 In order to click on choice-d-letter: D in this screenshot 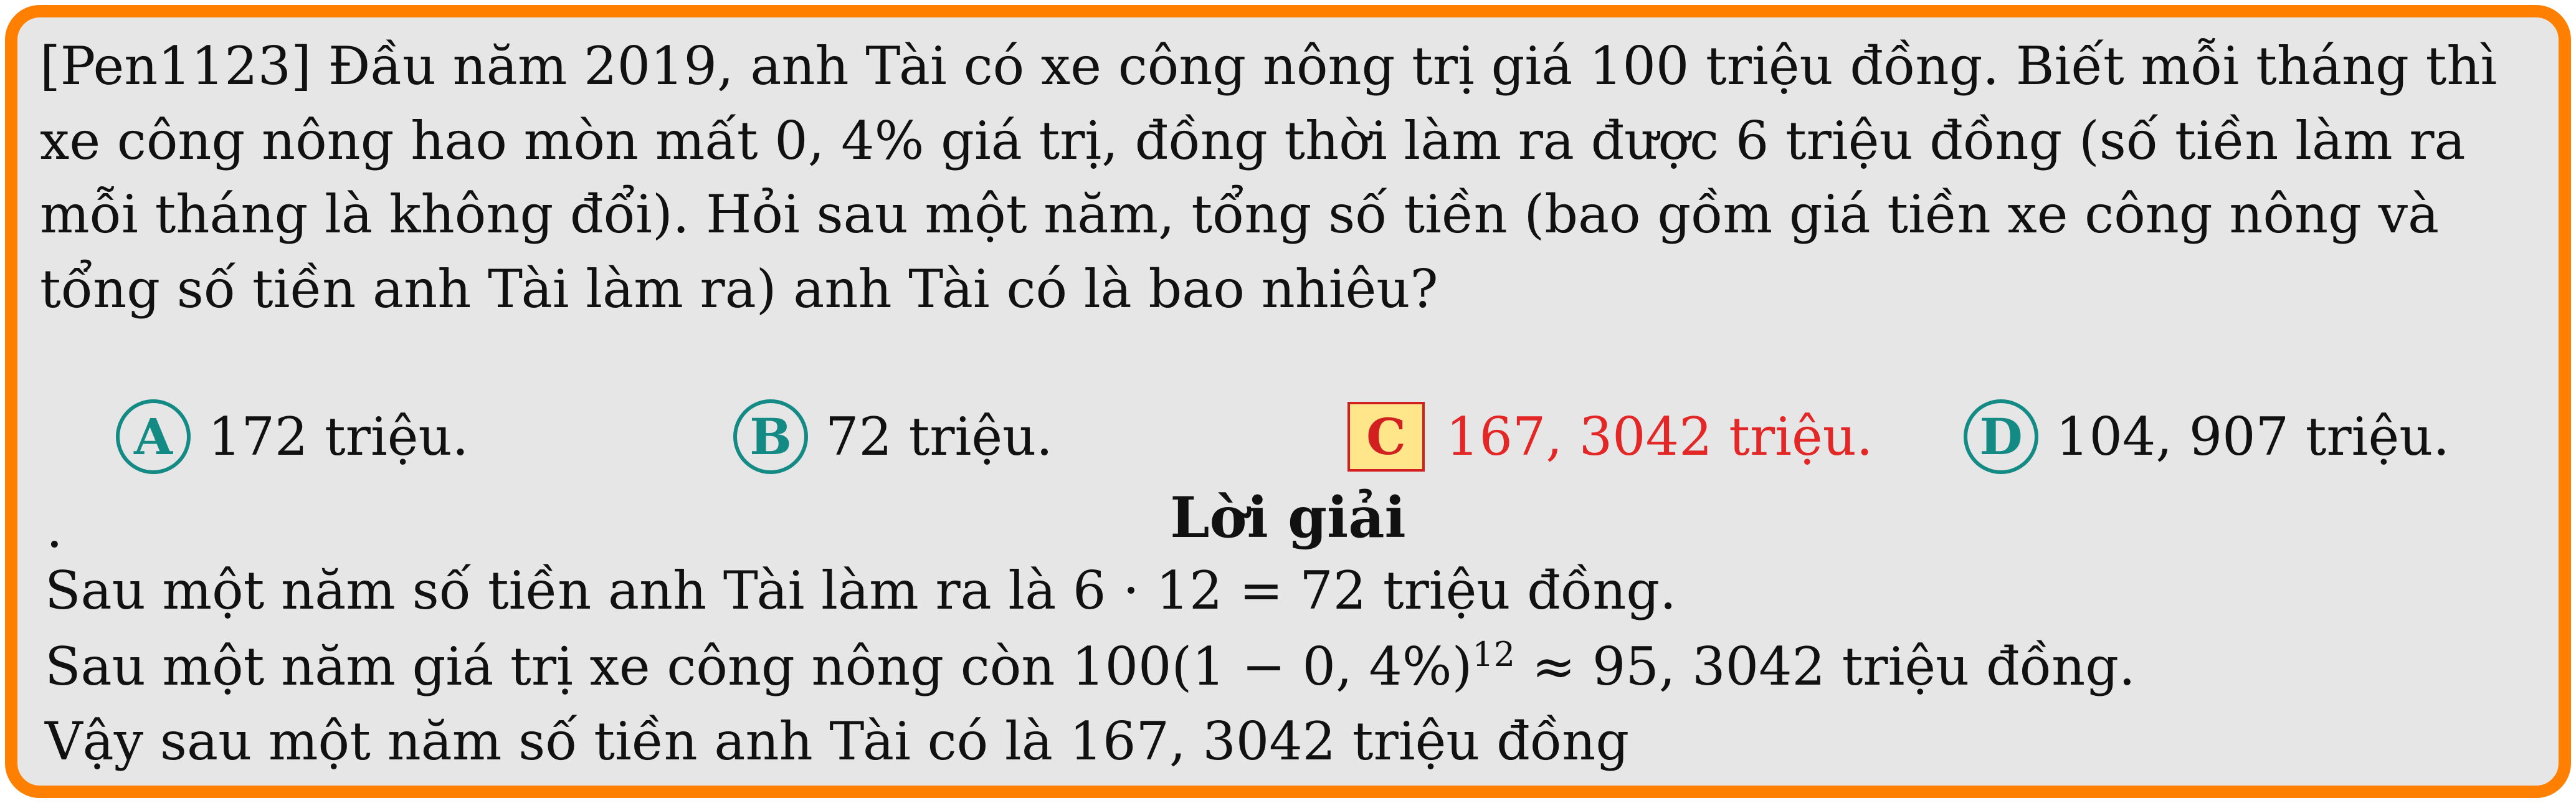, I will do `click(2001, 436)`.